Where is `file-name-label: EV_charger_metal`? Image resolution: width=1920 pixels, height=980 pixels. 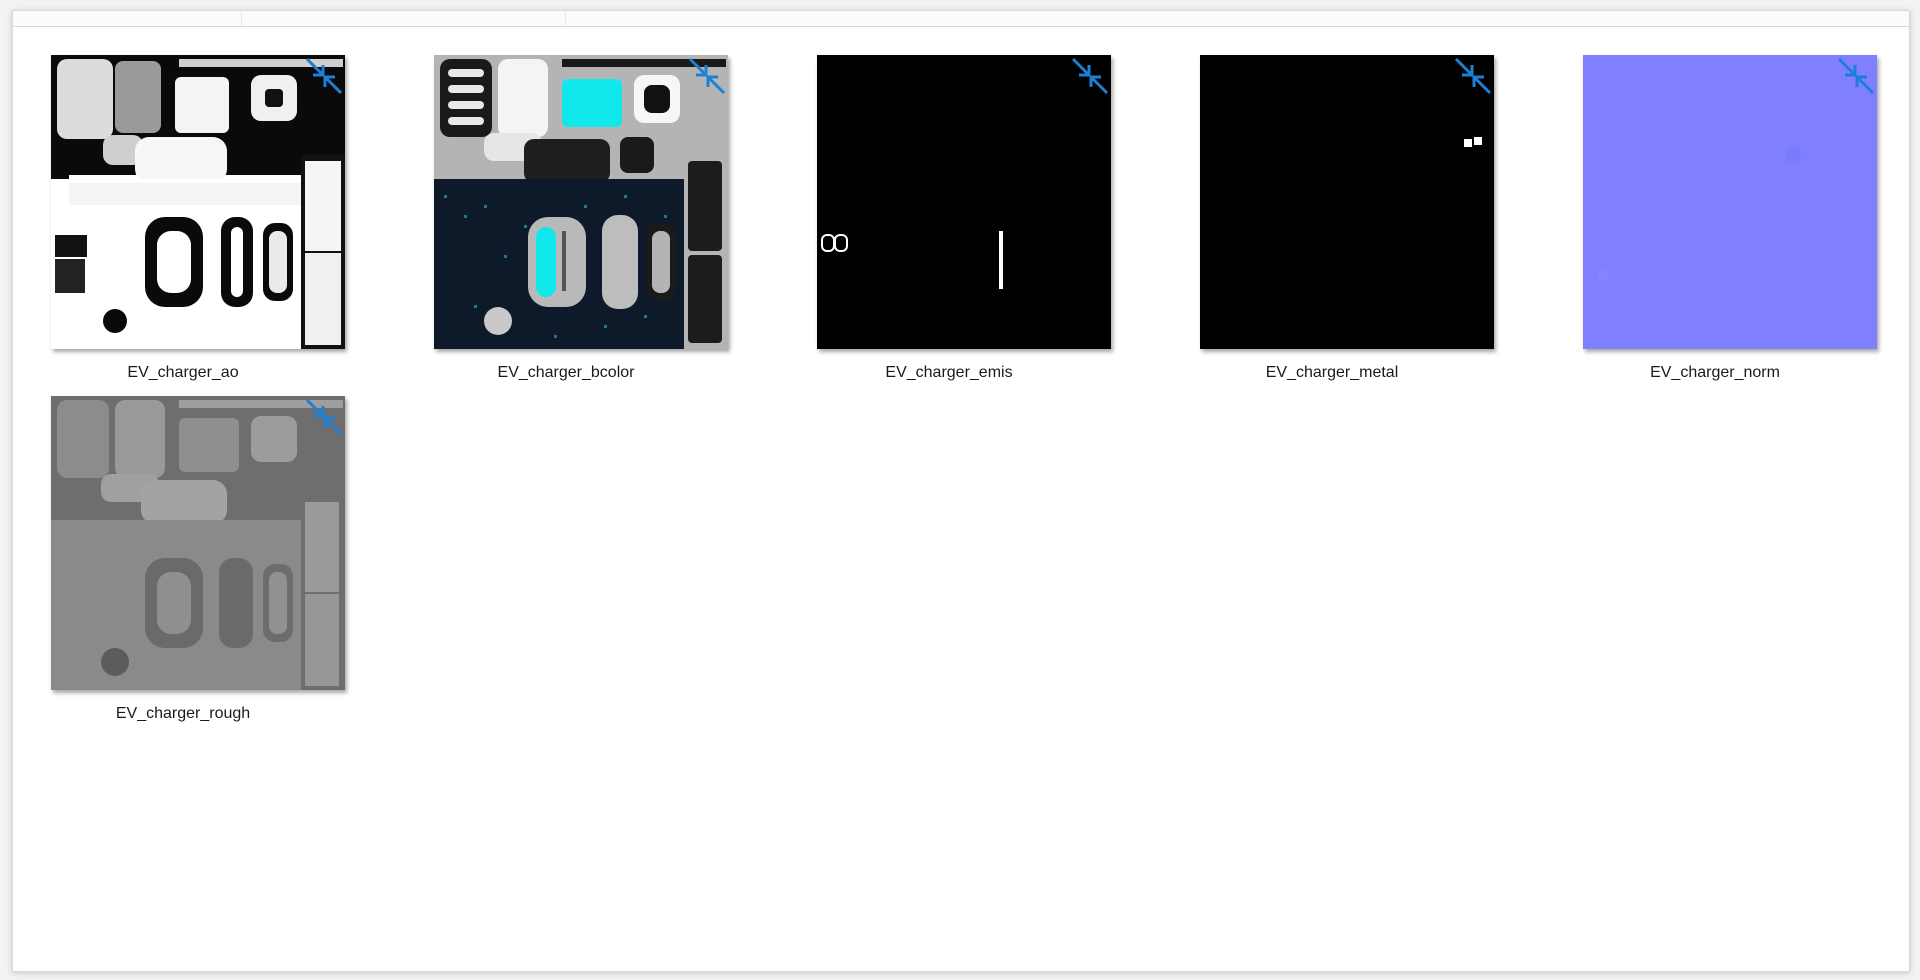 file-name-label: EV_charger_metal is located at coordinates (1332, 372).